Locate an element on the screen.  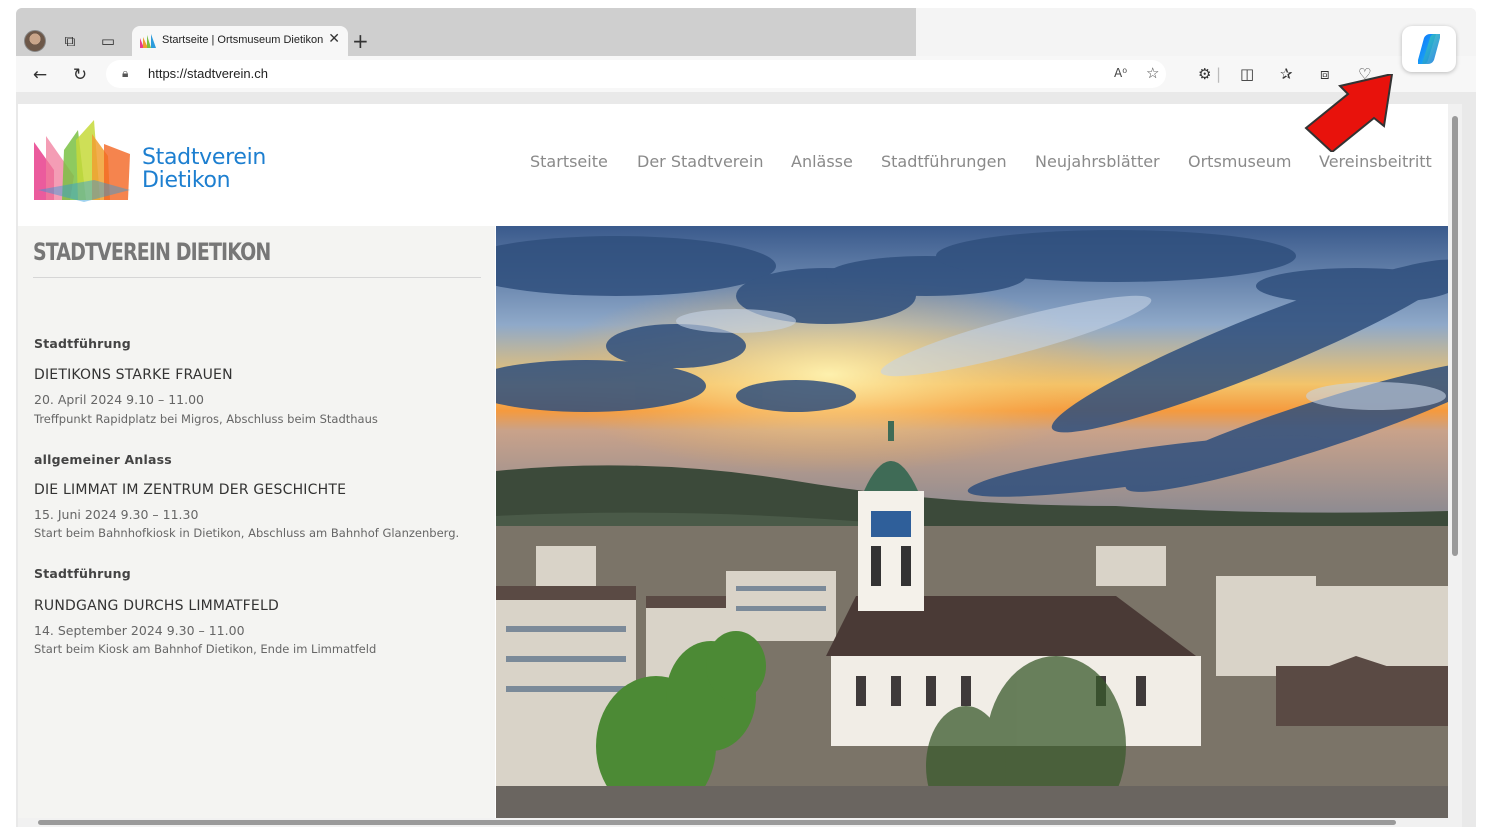
vertical-scroll-thumb is located at coordinates (1455, 336).